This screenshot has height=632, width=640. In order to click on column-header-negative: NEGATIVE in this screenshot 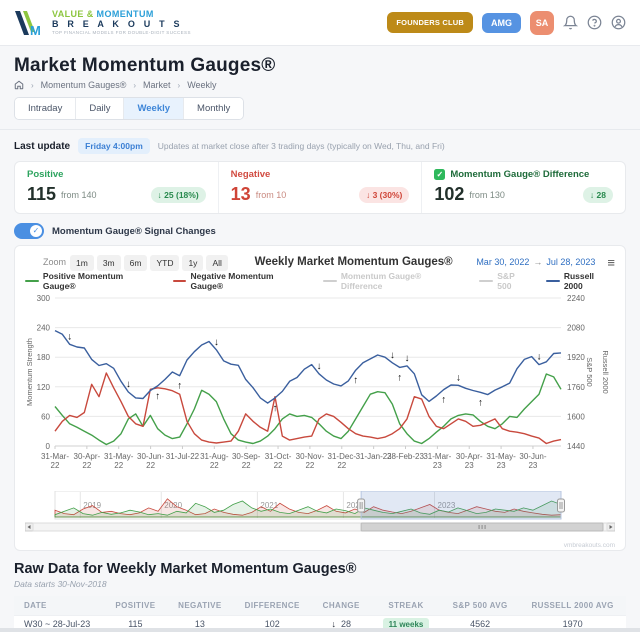, I will do `click(200, 606)`.